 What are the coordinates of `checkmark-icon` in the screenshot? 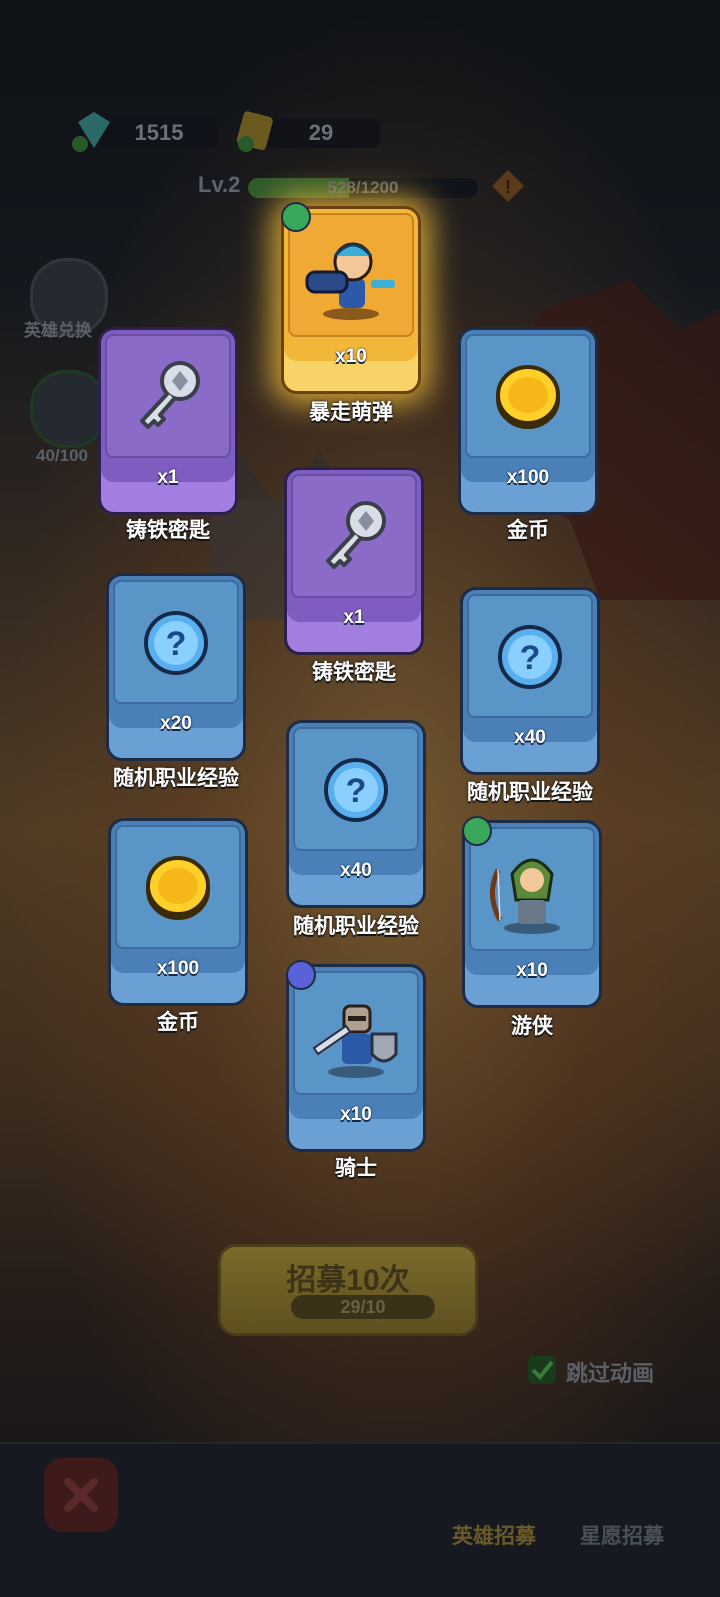 It's located at (542, 1370).